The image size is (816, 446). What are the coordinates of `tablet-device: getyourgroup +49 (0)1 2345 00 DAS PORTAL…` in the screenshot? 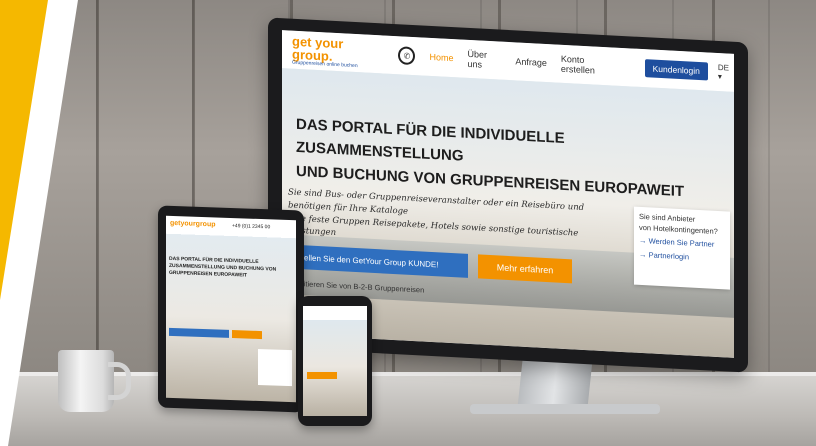 It's located at (231, 309).